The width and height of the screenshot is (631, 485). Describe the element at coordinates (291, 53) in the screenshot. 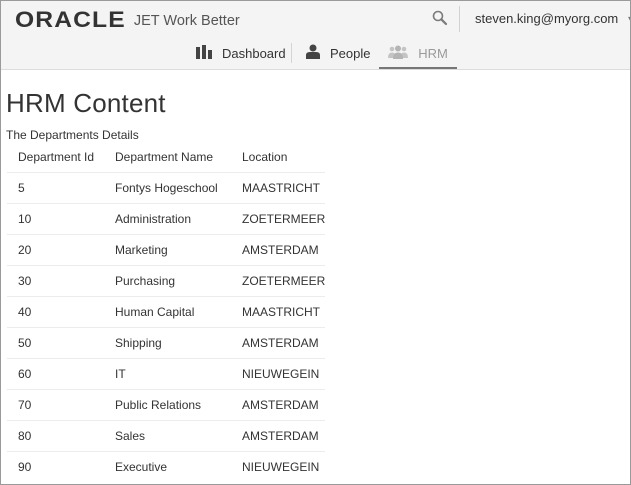

I see `tab-divider` at that location.